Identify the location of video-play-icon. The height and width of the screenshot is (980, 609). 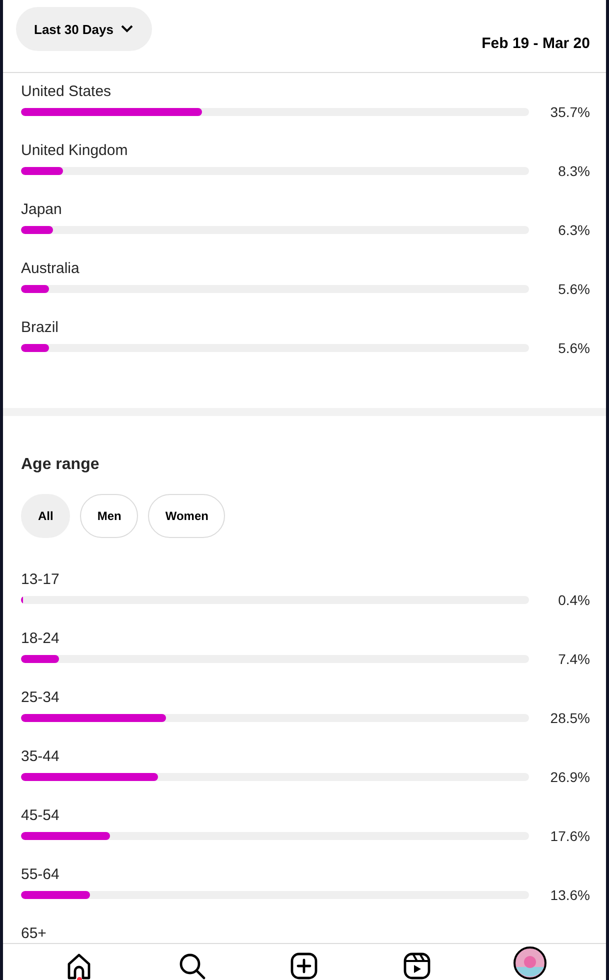
(417, 966).